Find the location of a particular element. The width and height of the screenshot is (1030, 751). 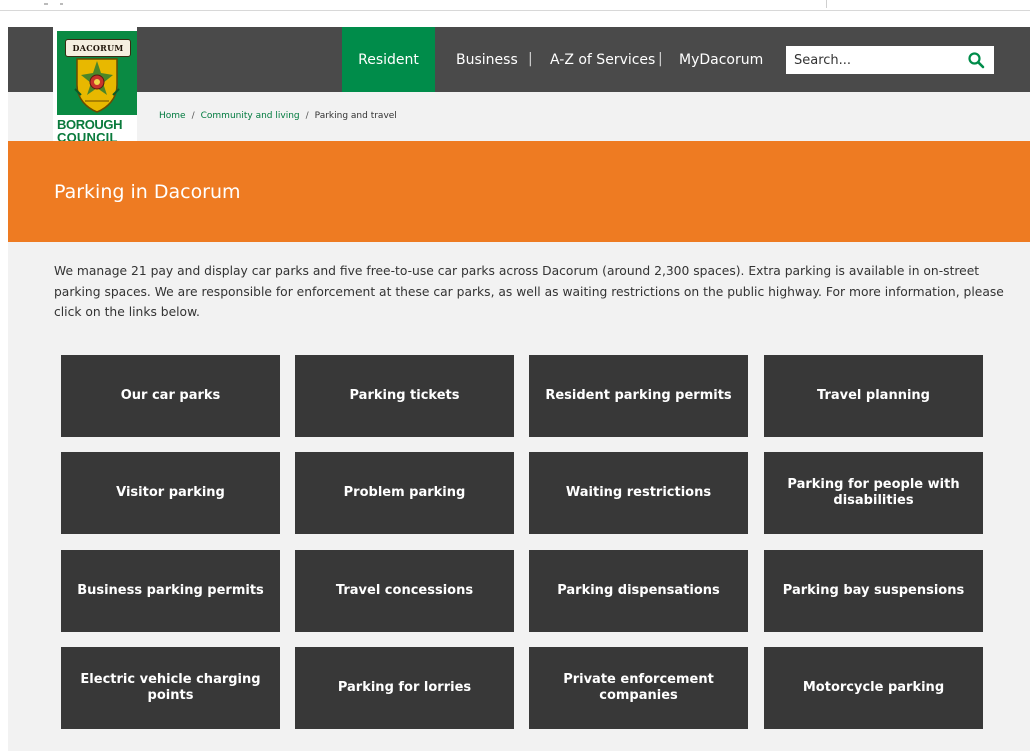

search-input is located at coordinates (871, 60).